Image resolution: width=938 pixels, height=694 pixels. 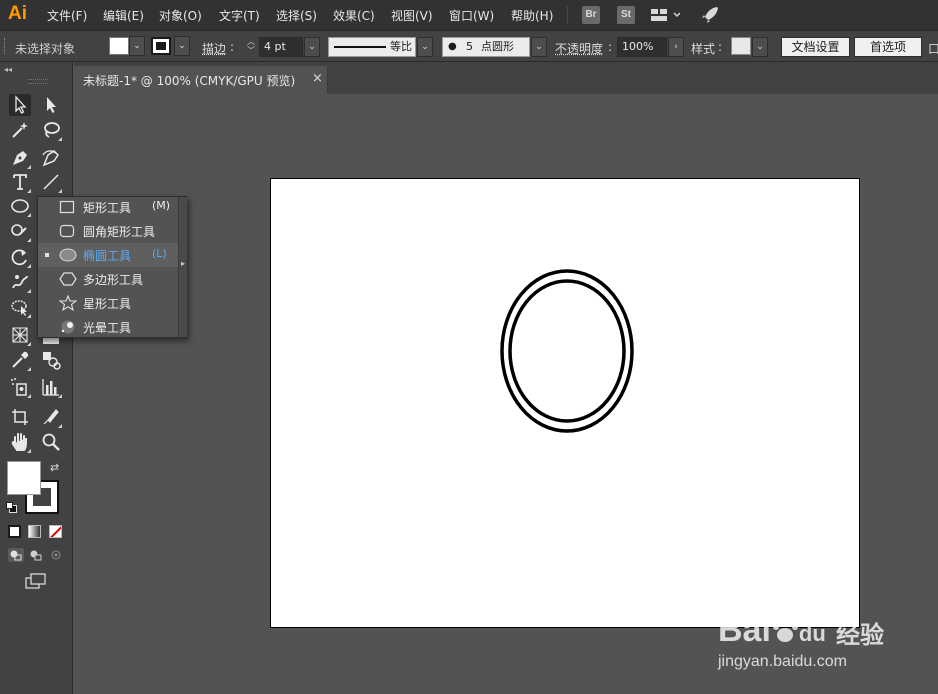 I want to click on document-setup-button: 文档设置, so click(x=815, y=47).